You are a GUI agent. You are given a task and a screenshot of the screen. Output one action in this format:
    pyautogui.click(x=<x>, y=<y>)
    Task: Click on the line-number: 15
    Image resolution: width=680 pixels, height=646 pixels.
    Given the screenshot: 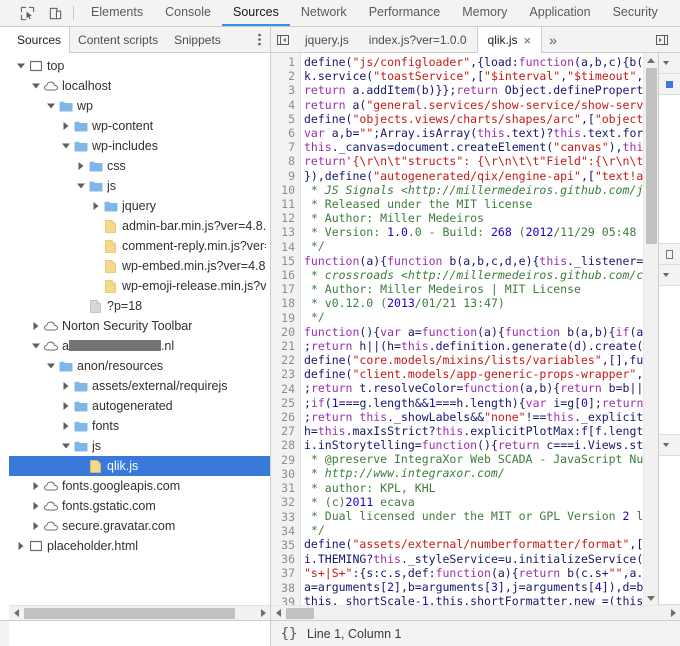 What is the action you would take?
    pyautogui.click(x=288, y=260)
    